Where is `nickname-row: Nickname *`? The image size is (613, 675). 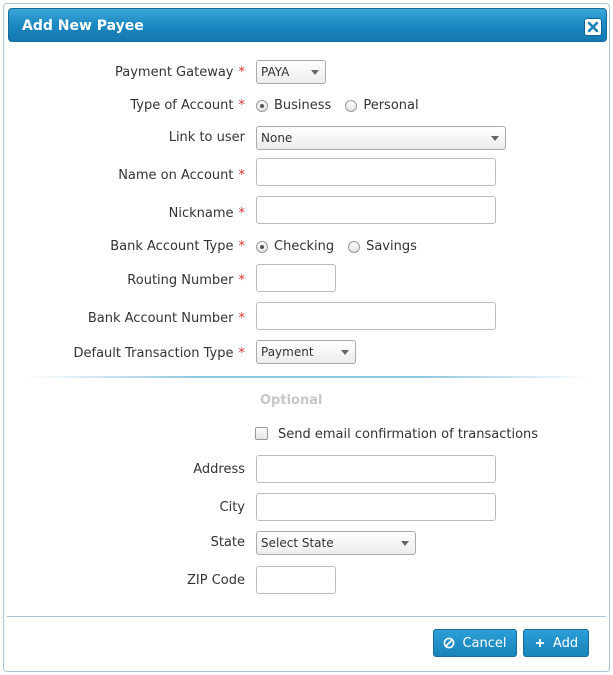 nickname-row: Nickname * is located at coordinates (307, 211).